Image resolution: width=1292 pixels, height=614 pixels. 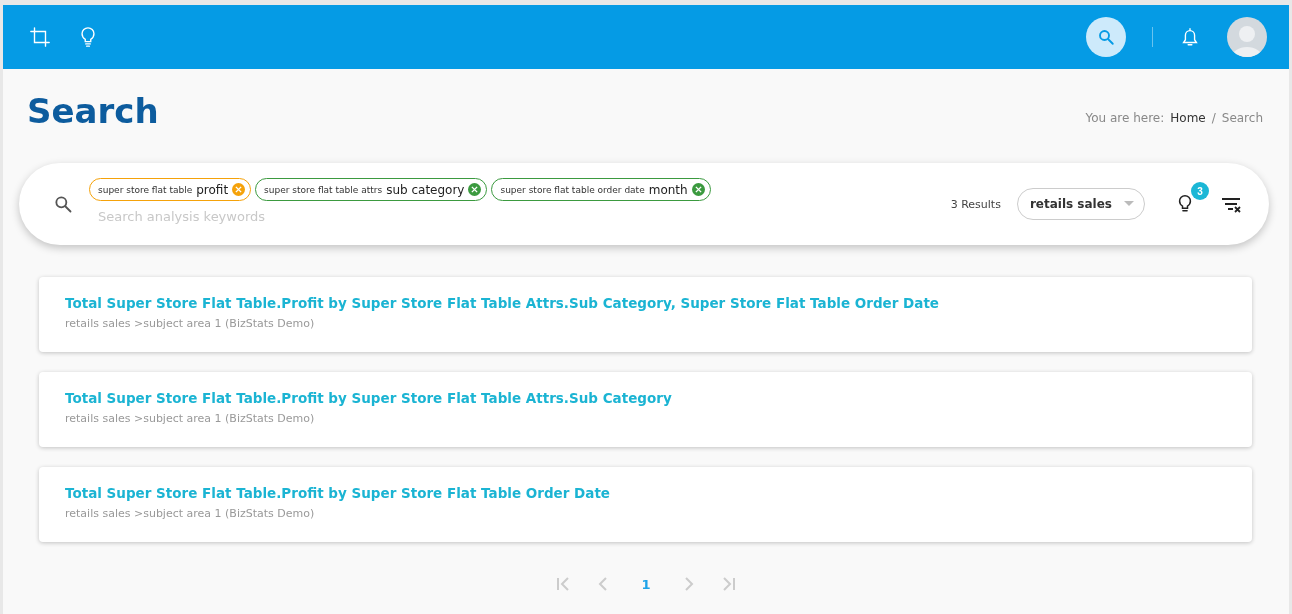 What do you see at coordinates (668, 189) in the screenshot?
I see `chip-value: month` at bounding box center [668, 189].